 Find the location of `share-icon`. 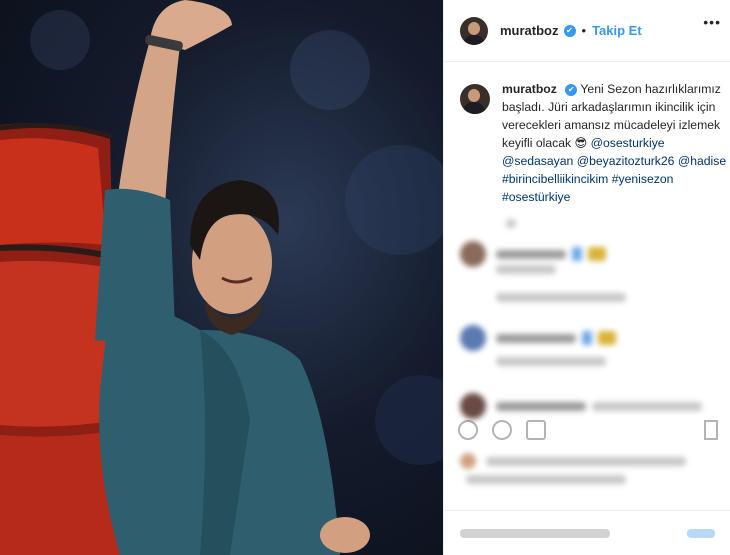

share-icon is located at coordinates (536, 430).